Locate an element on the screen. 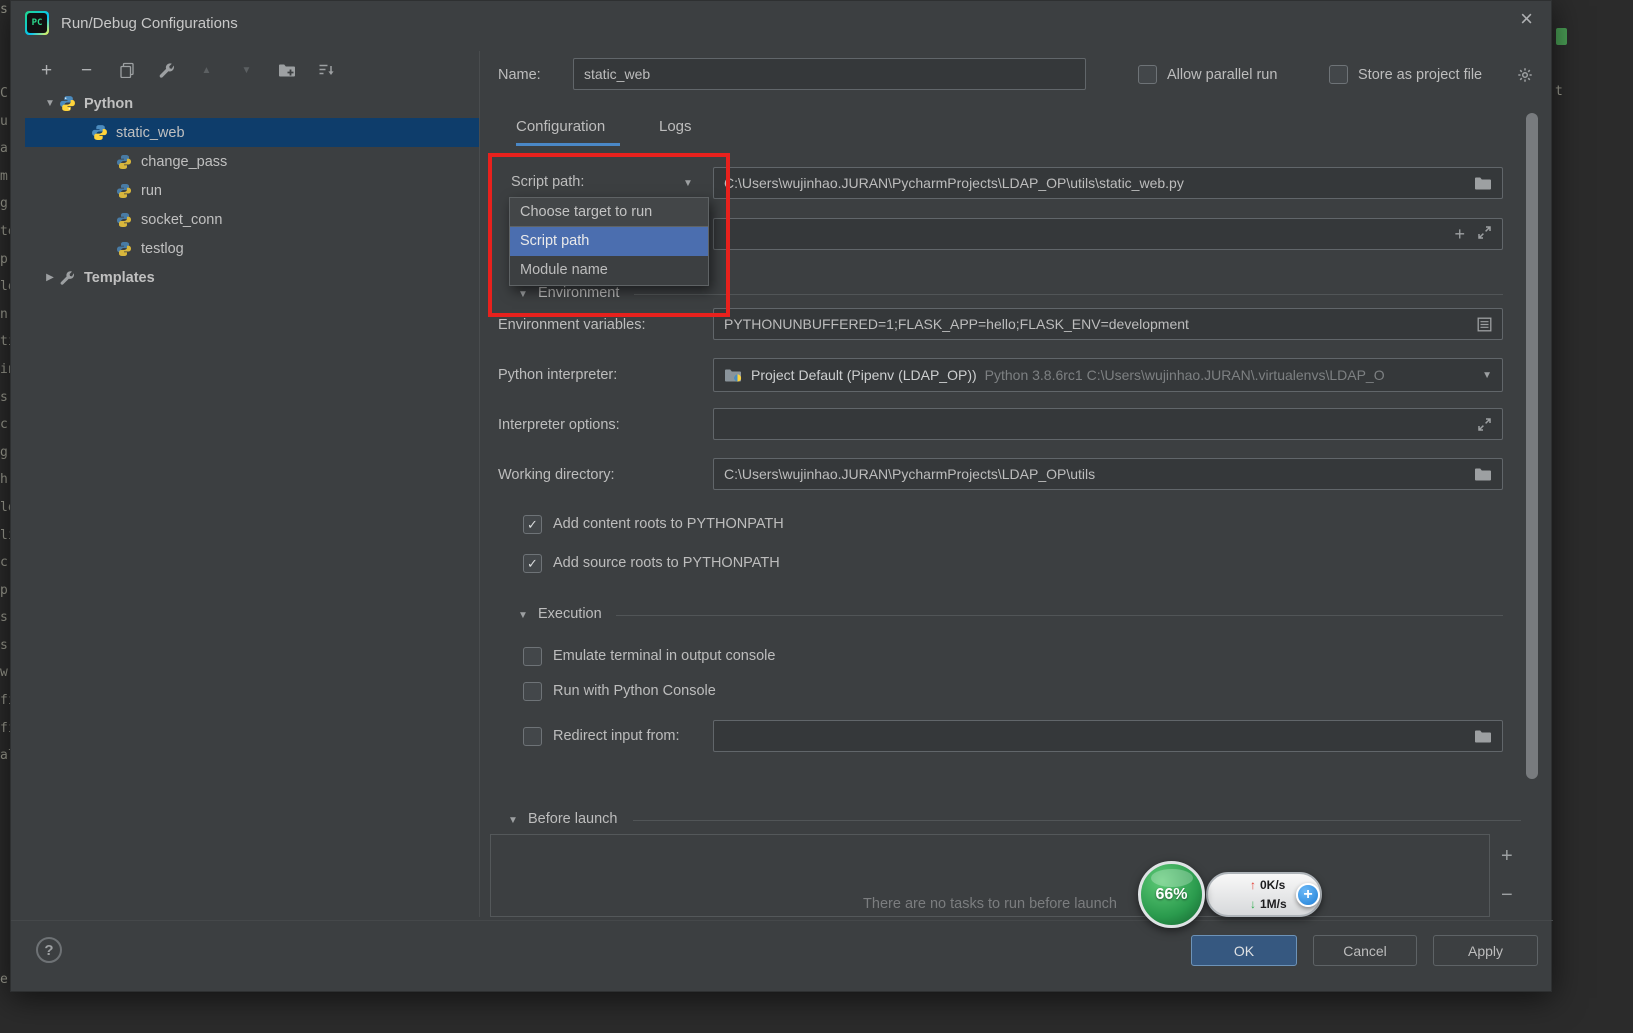 Image resolution: width=1633 pixels, height=1033 pixels. ok-button: OK is located at coordinates (1244, 950).